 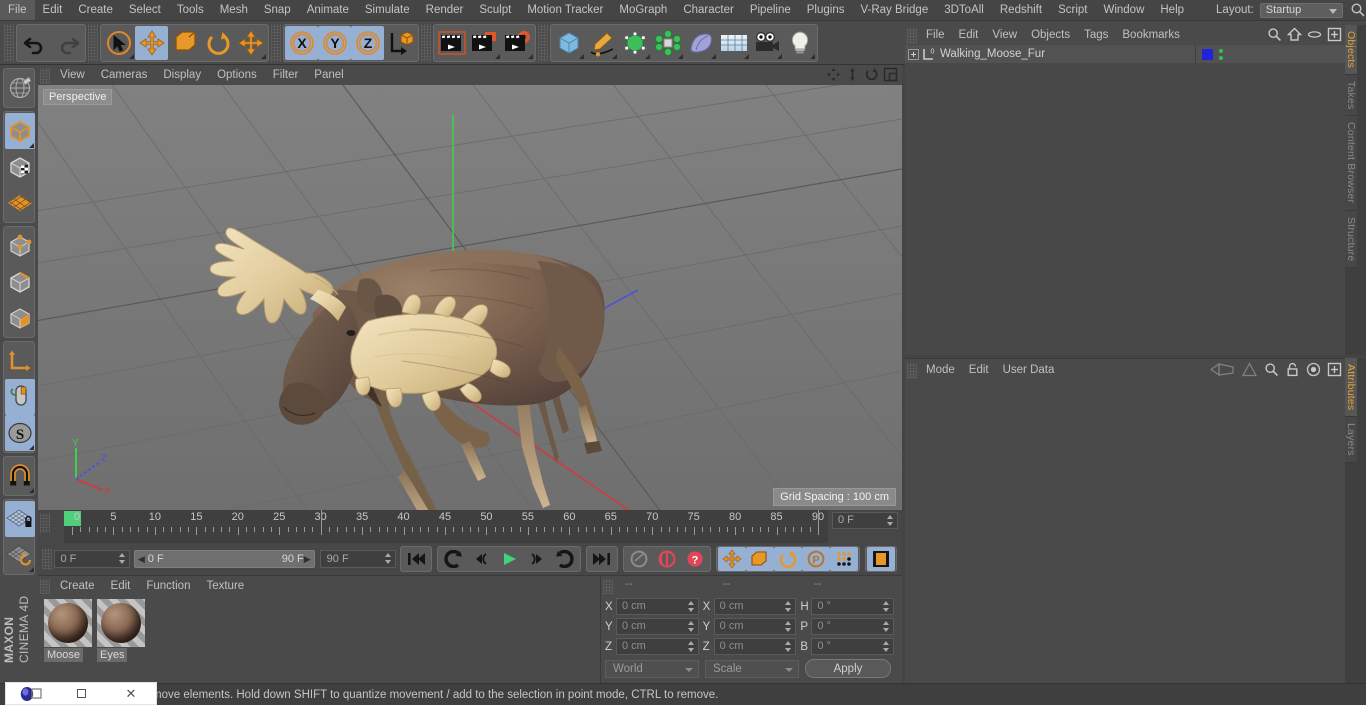 I want to click on coord-input-rot-p: 0 °, so click(x=853, y=626).